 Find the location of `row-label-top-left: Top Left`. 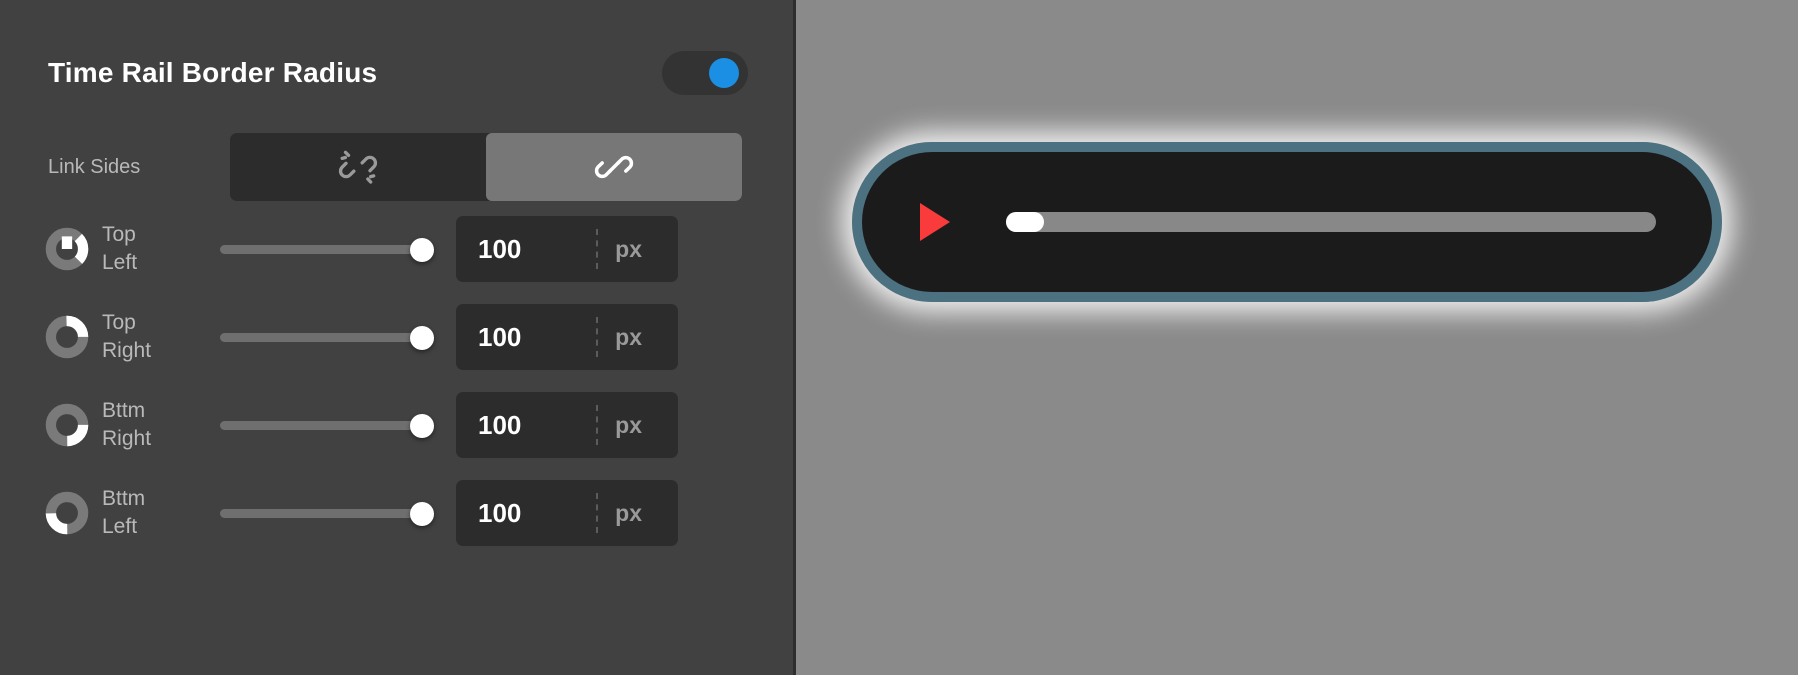

row-label-top-left: Top Left is located at coordinates (120, 248).